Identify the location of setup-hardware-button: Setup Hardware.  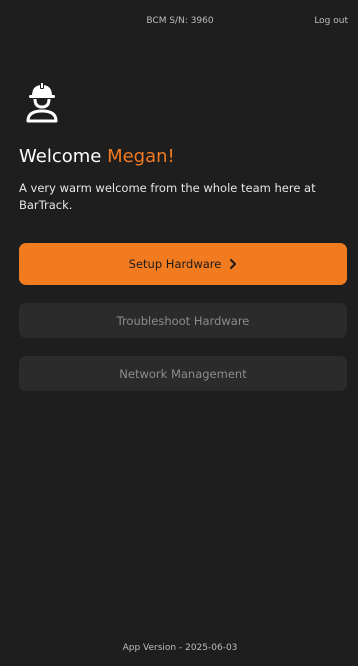
(183, 264).